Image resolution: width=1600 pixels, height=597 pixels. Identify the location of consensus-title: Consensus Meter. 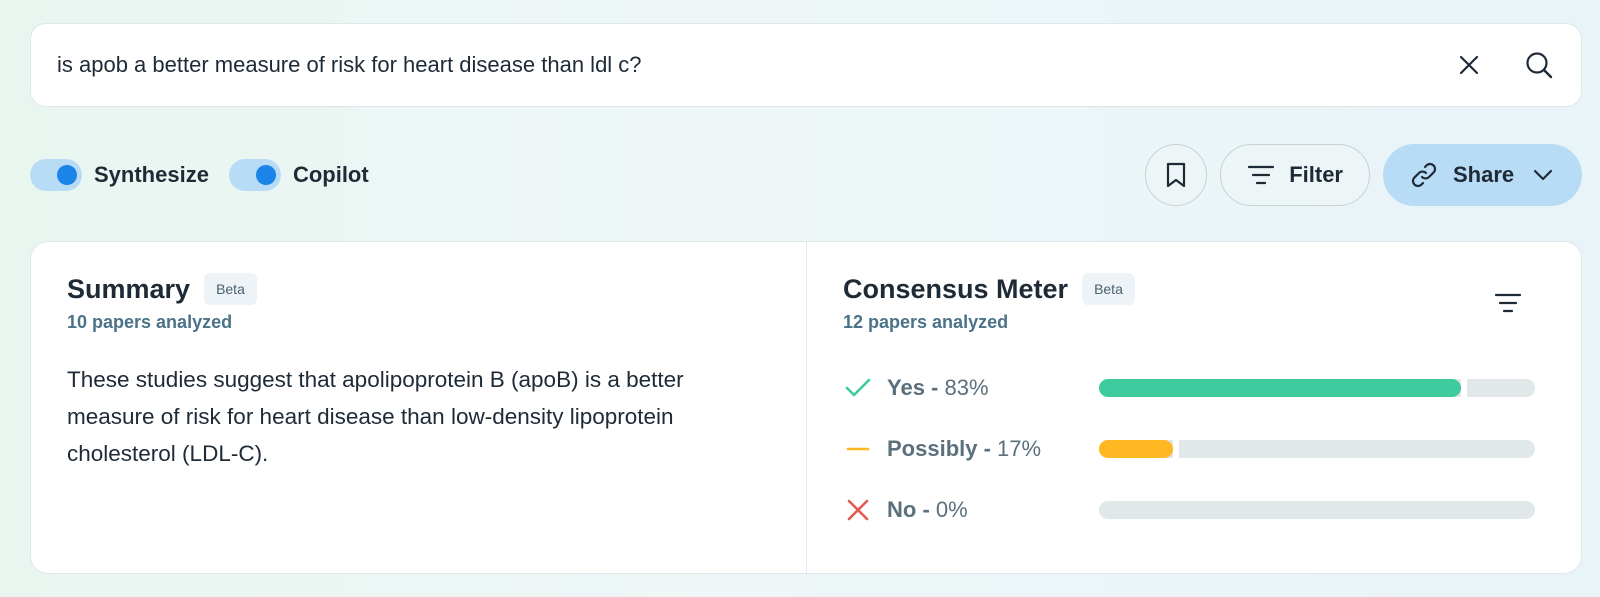
(956, 288).